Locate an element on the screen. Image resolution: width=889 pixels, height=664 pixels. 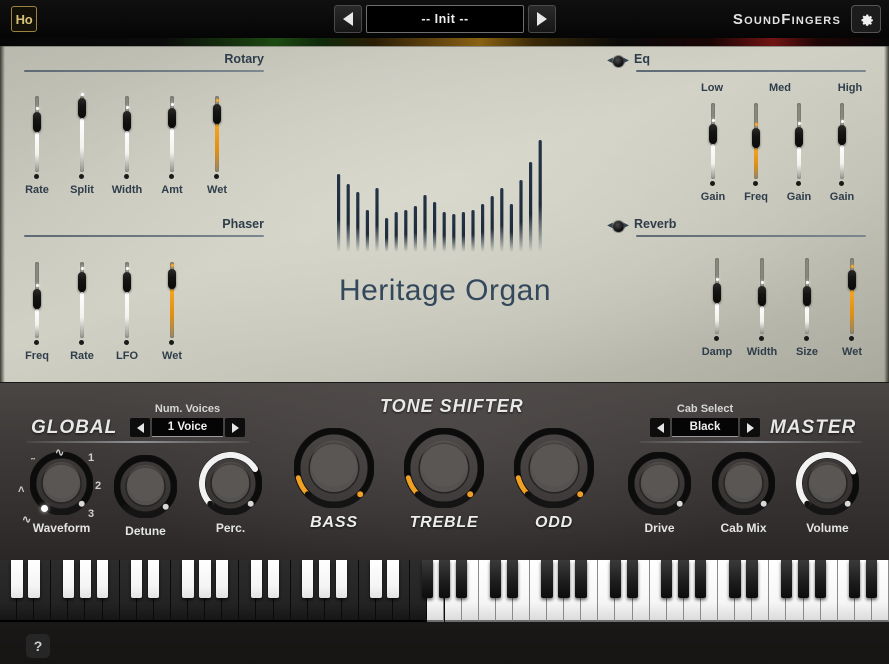
tone-knob-odd: ODD is located at coordinates (554, 479).